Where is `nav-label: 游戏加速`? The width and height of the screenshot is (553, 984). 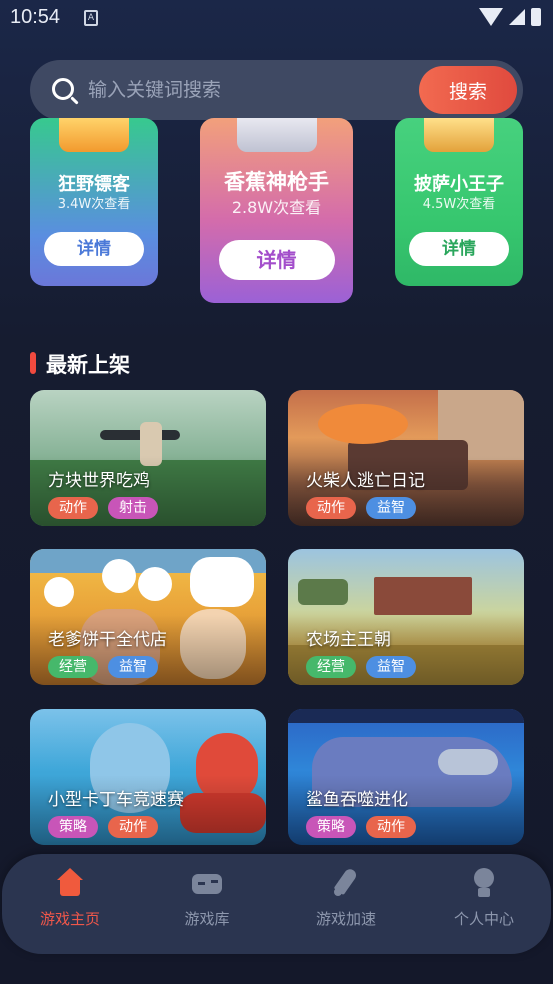 nav-label: 游戏加速 is located at coordinates (345, 919).